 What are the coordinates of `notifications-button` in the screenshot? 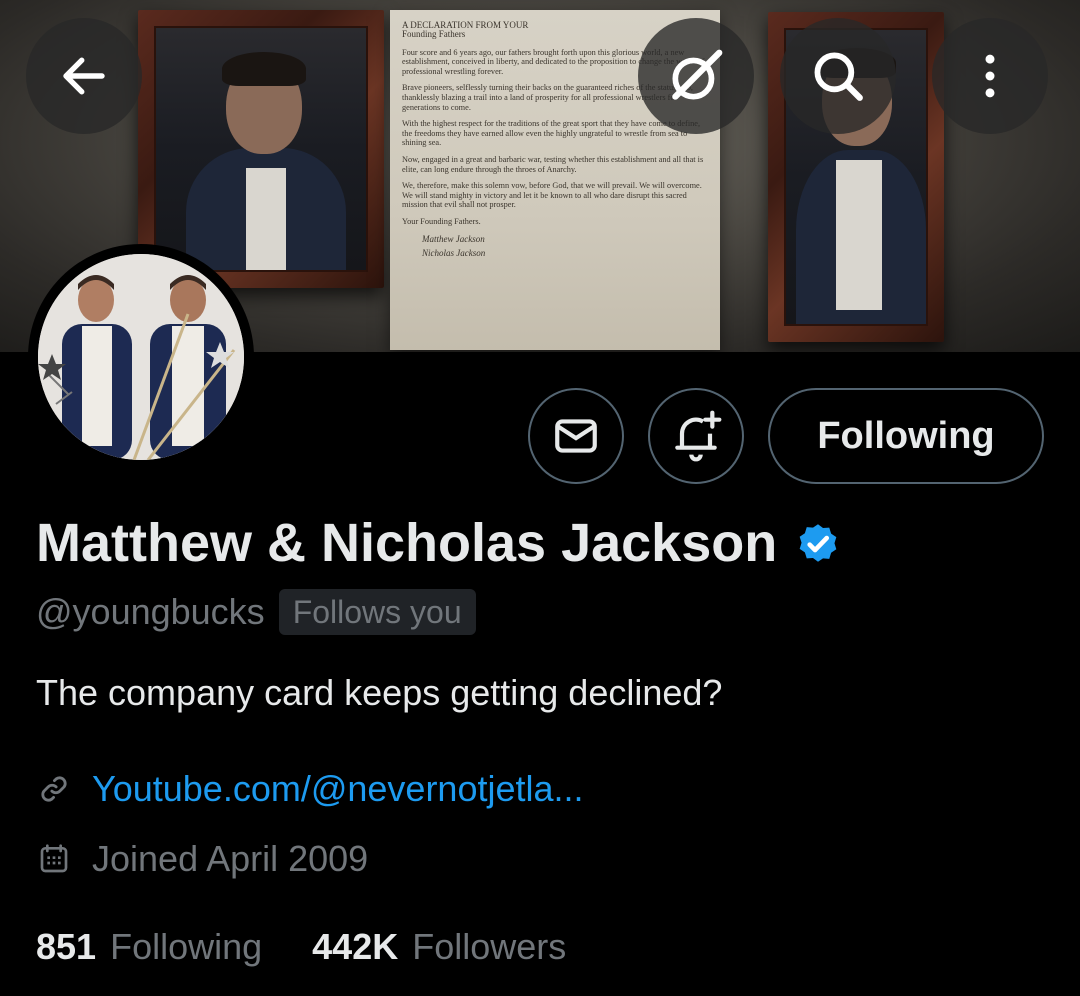 It's located at (696, 436).